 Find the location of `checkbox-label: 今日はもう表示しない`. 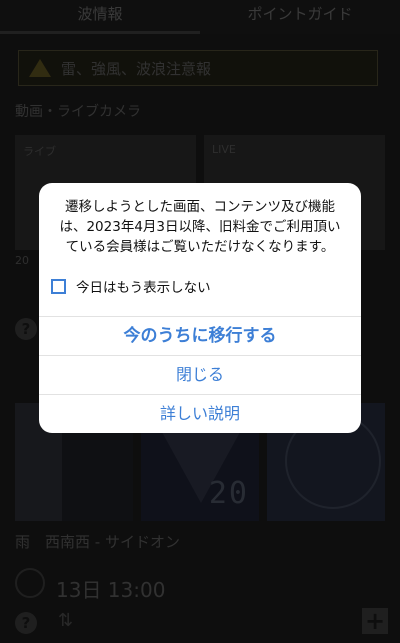

checkbox-label: 今日はもう表示しない is located at coordinates (143, 288).